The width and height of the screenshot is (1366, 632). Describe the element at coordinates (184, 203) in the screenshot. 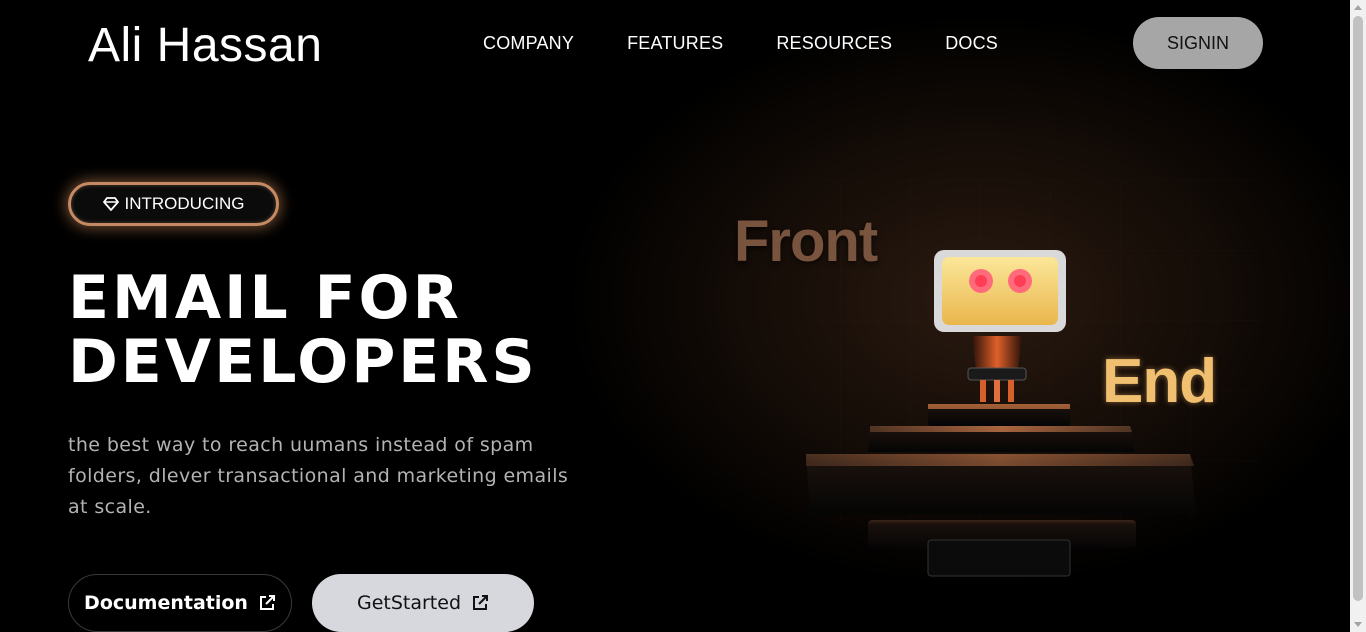

I see `badge-label: INTRODUCING` at that location.